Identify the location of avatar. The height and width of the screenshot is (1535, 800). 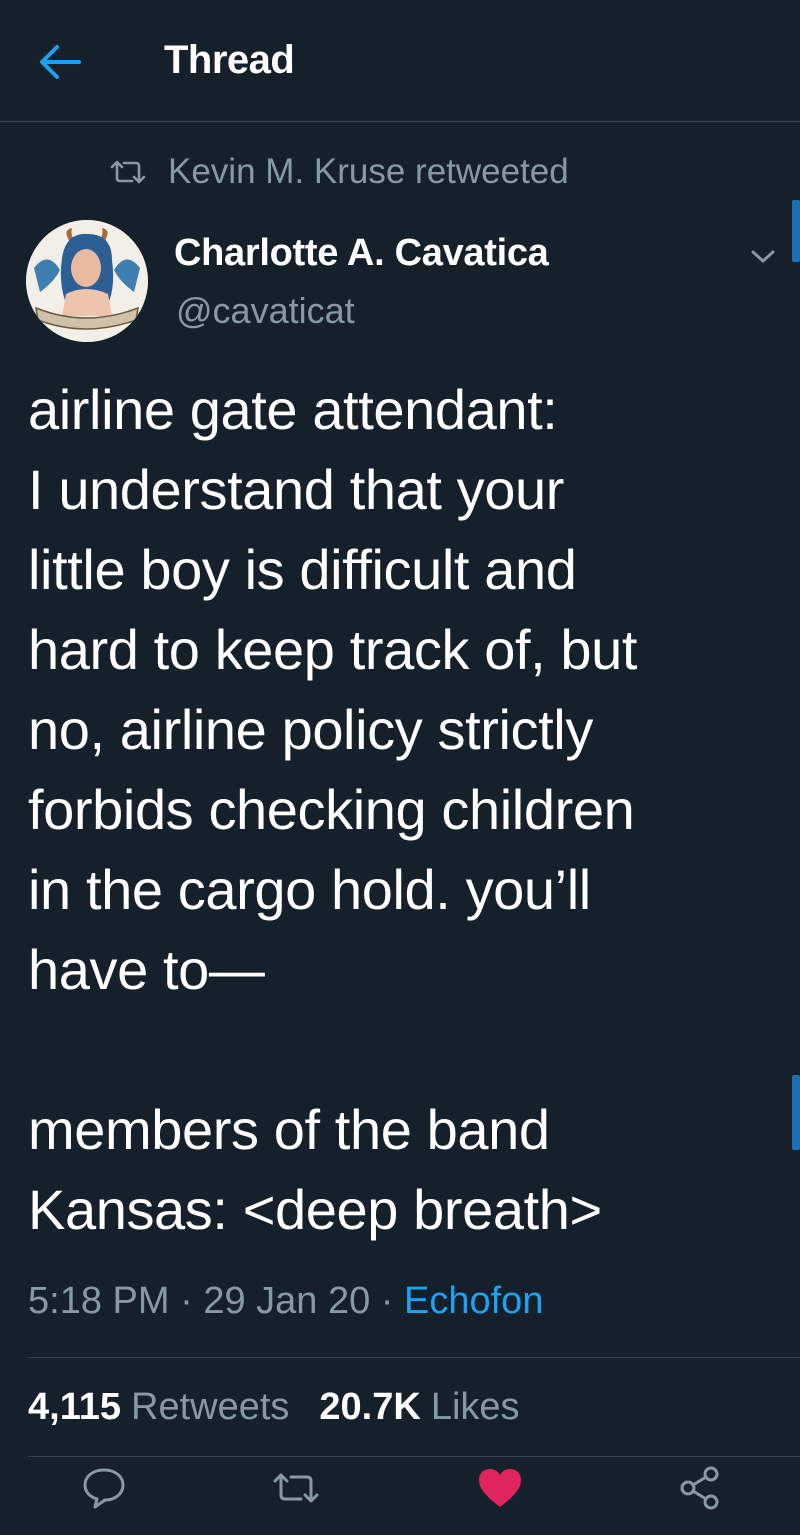
(87, 281).